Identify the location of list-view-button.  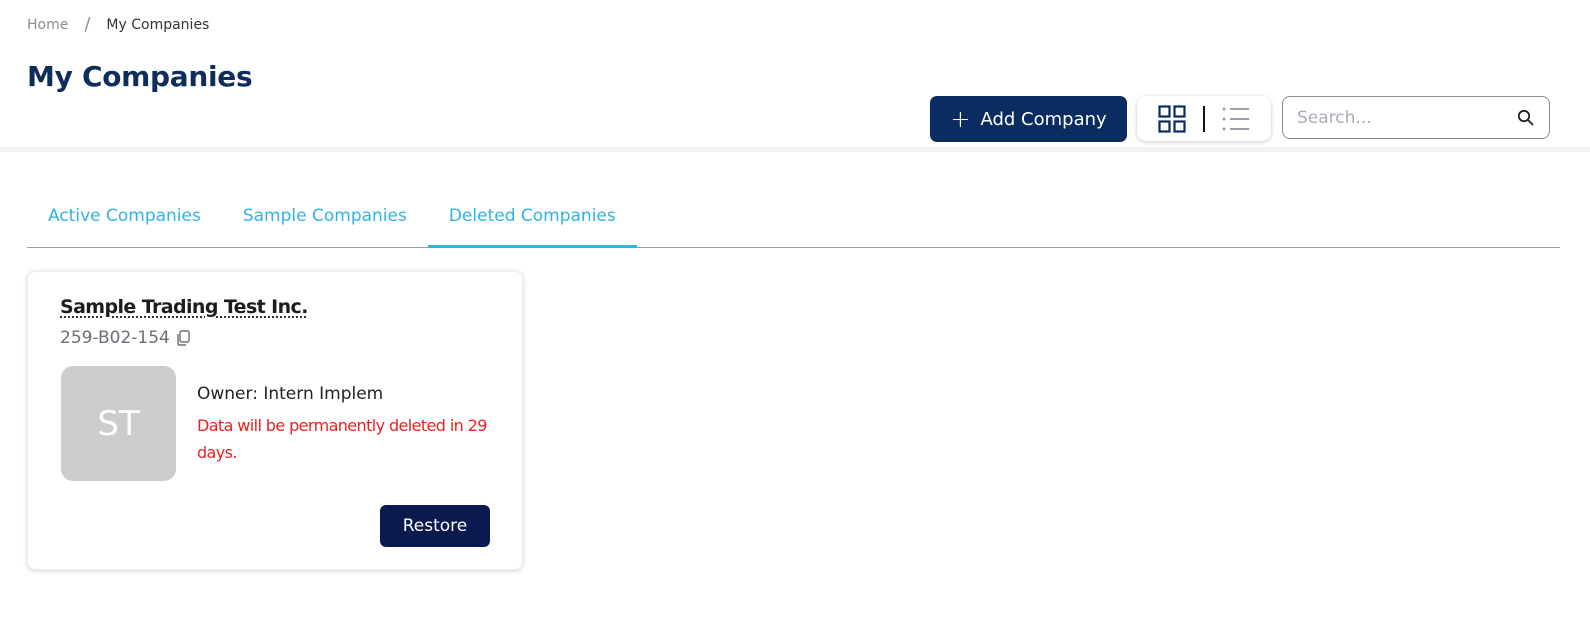
(1236, 119).